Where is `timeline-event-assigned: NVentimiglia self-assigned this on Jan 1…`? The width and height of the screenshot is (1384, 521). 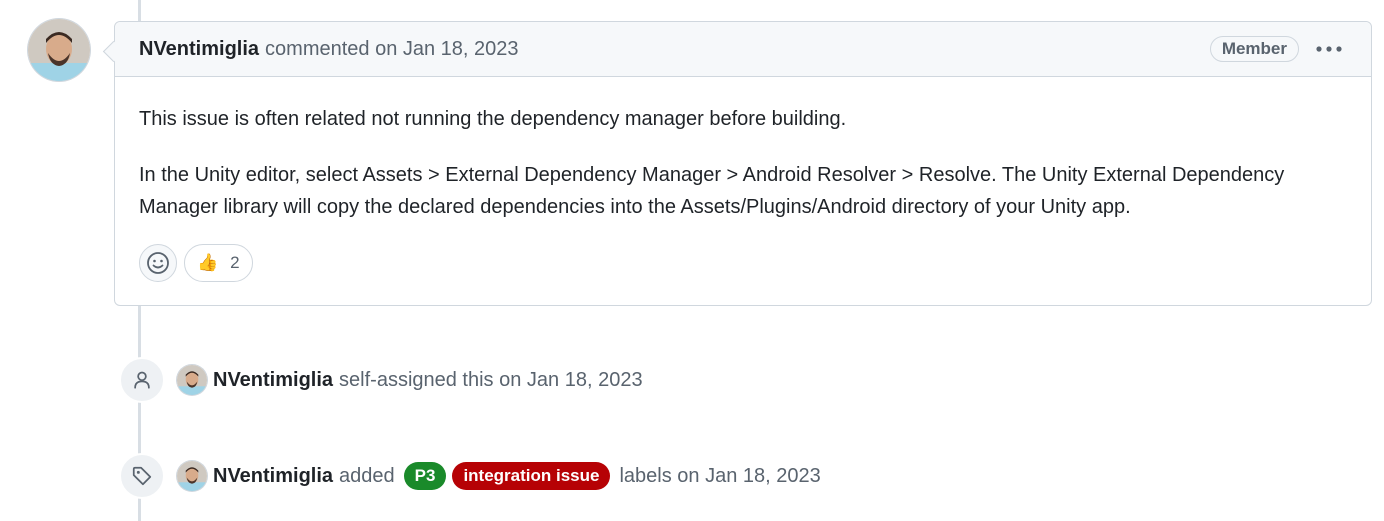 timeline-event-assigned: NVentimiglia self-assigned this on Jan 1… is located at coordinates (381, 380).